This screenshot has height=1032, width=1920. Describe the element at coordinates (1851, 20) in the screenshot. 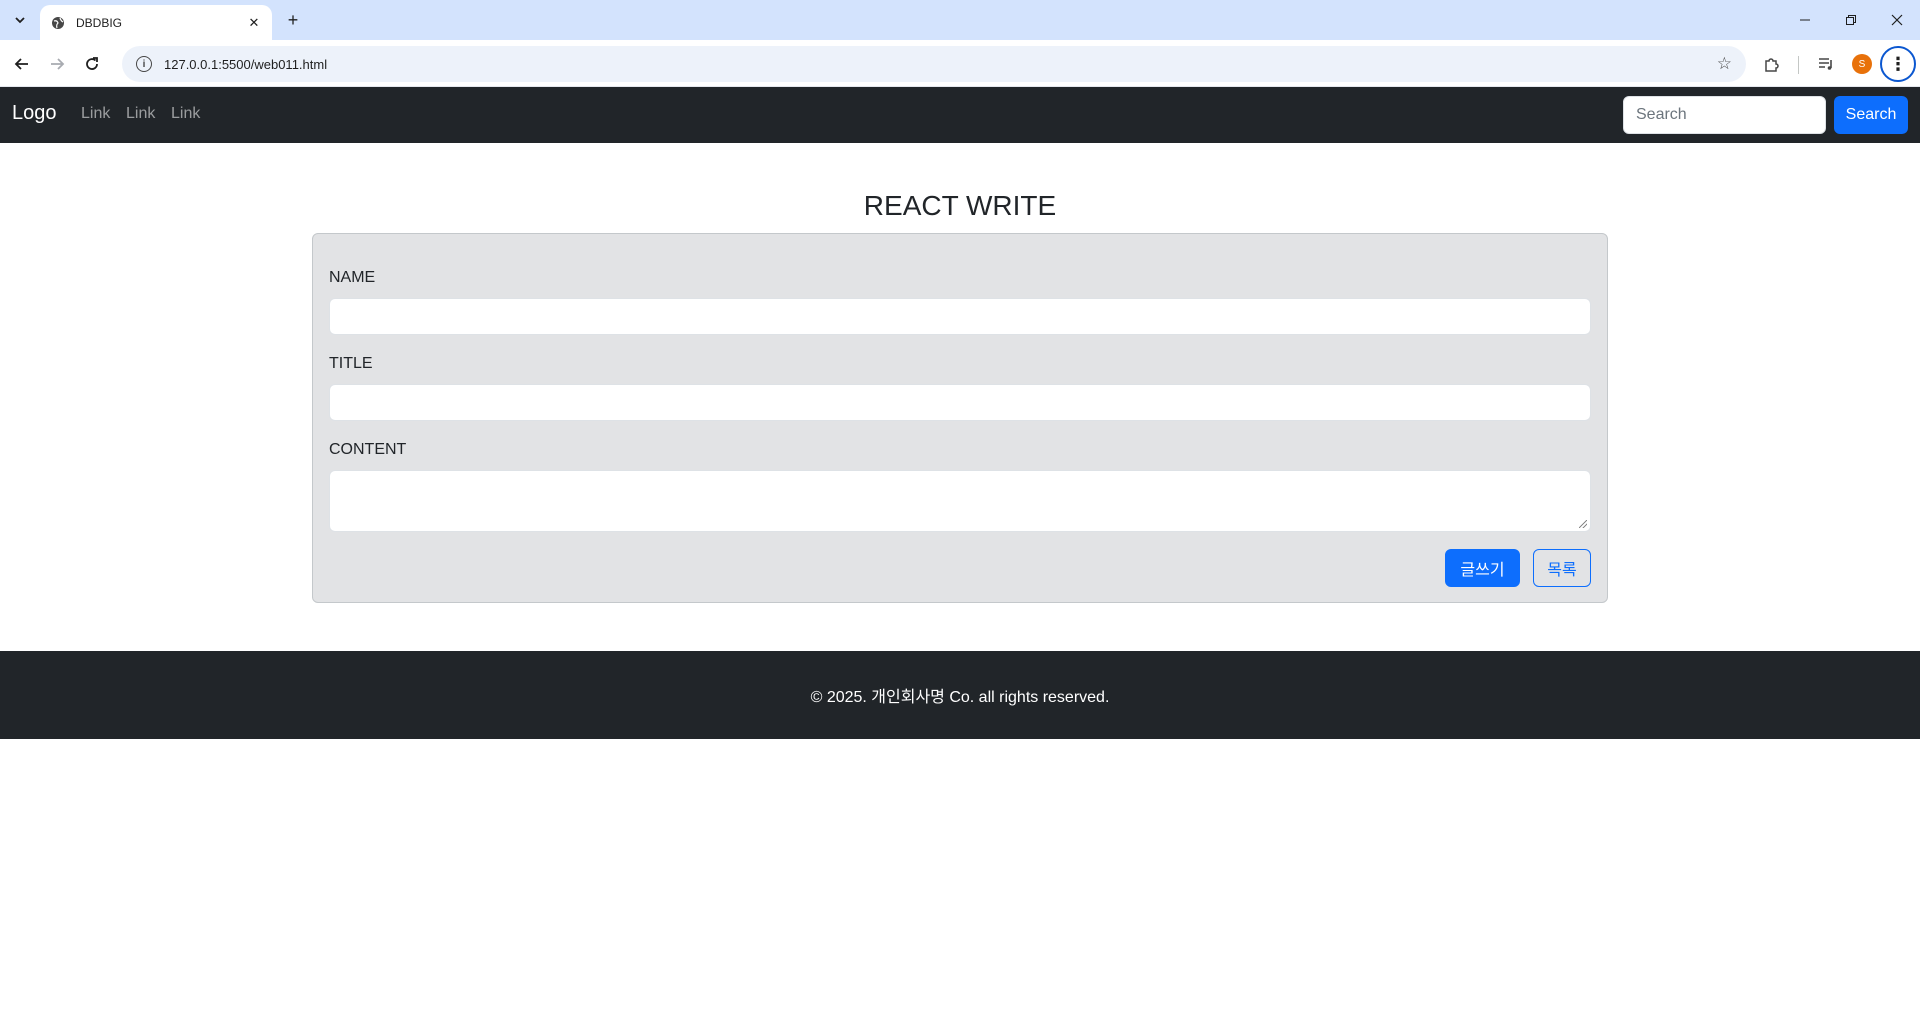

I see `restore-icon` at that location.